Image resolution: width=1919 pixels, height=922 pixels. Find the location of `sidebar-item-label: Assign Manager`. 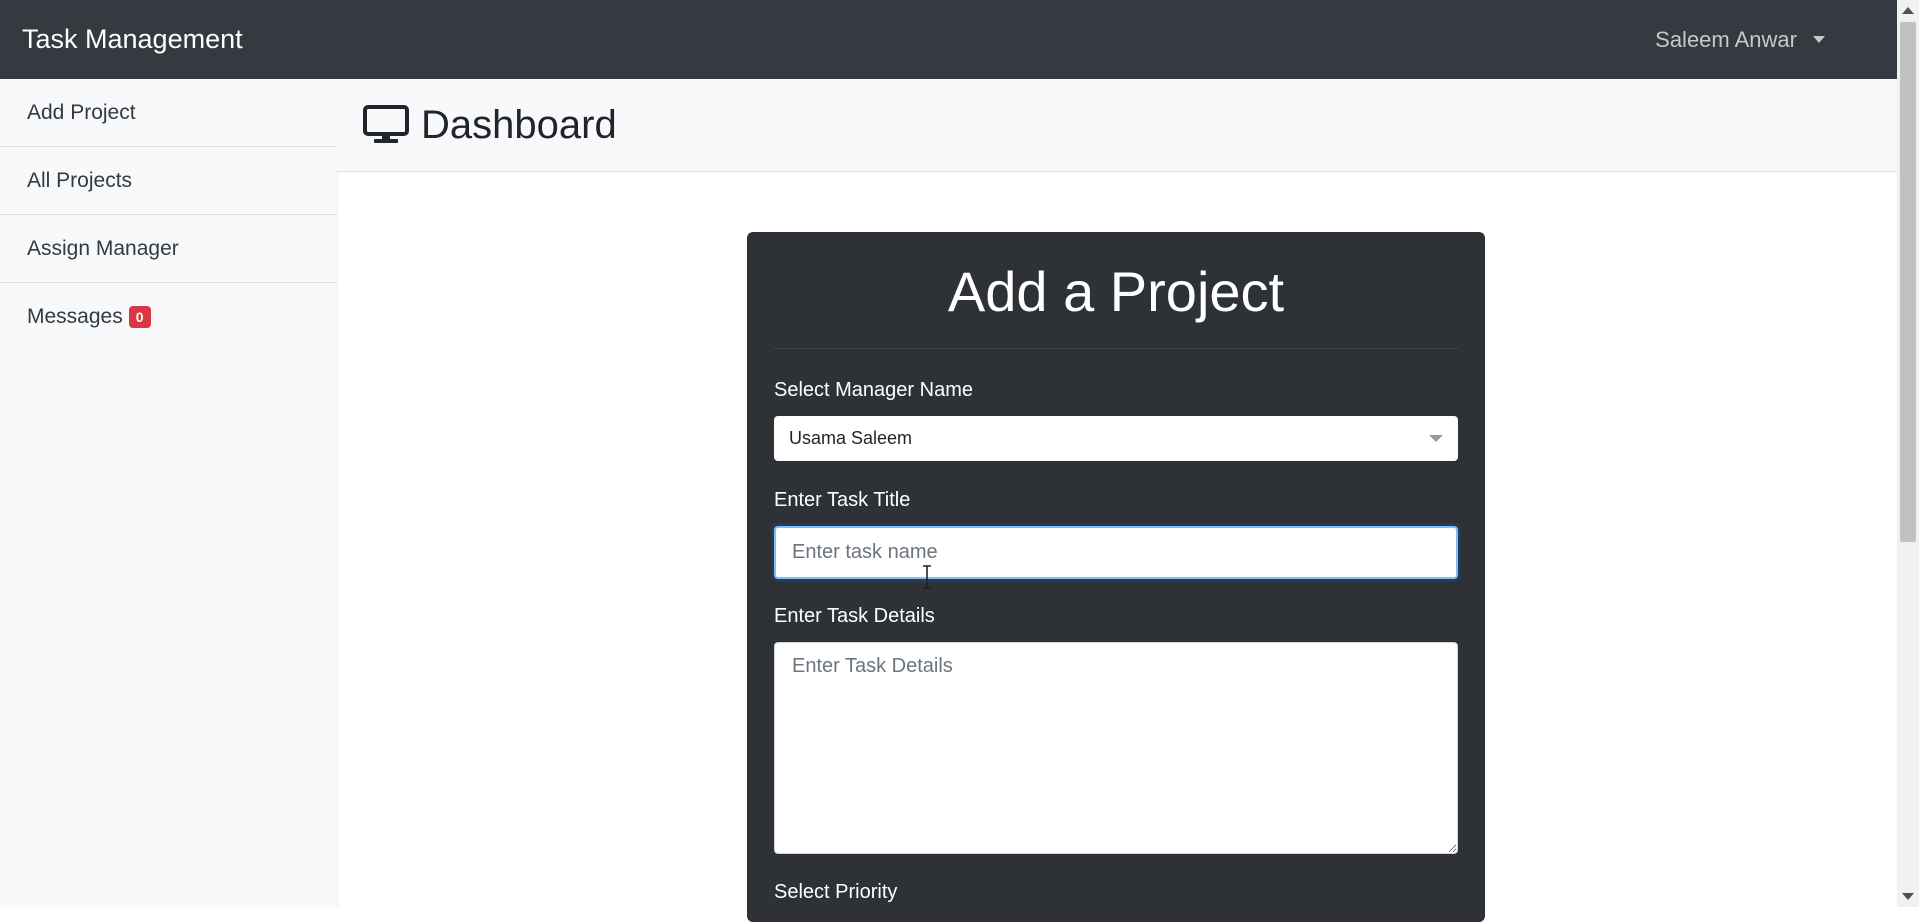

sidebar-item-label: Assign Manager is located at coordinates (103, 248).